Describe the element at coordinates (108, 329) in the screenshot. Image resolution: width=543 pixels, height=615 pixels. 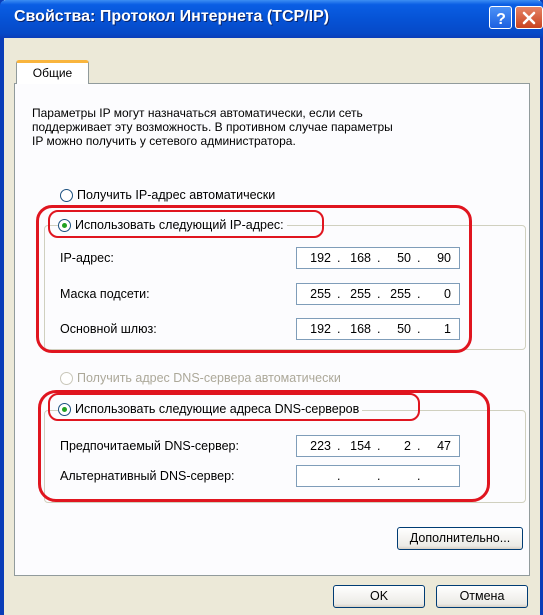
I see `default-gateway-label: Основной шлюз:` at that location.